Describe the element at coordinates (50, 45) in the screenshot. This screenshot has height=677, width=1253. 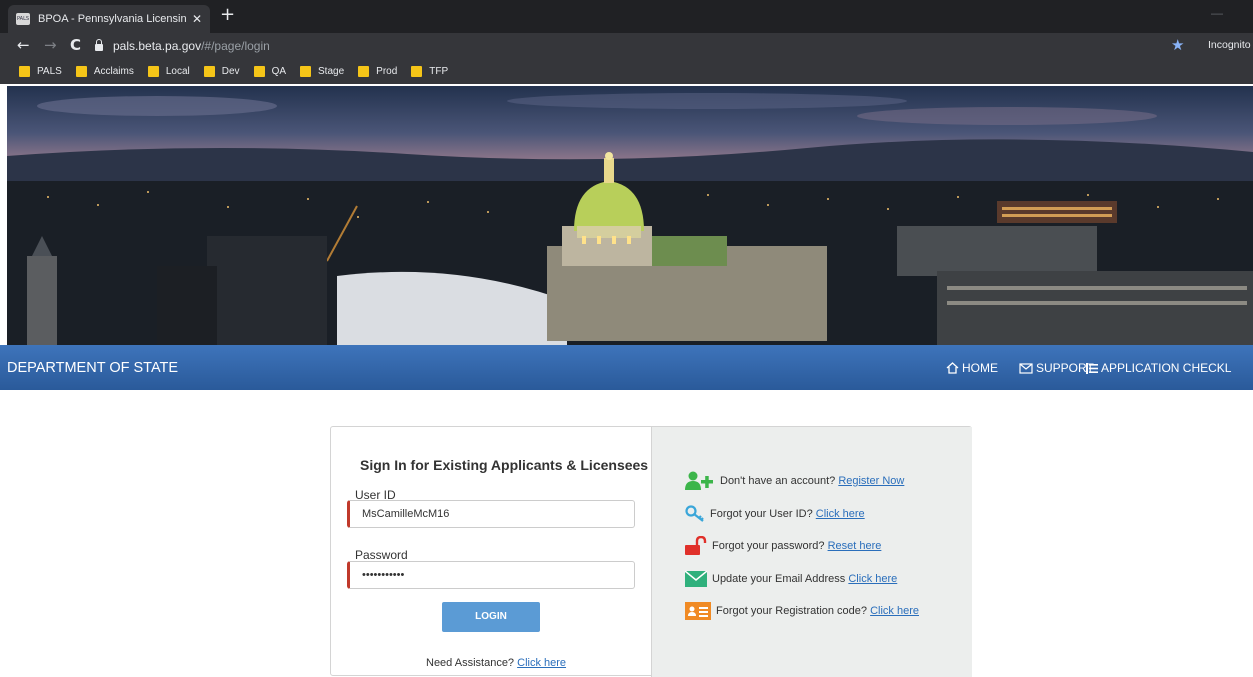
I see `forward-icon: →` at that location.